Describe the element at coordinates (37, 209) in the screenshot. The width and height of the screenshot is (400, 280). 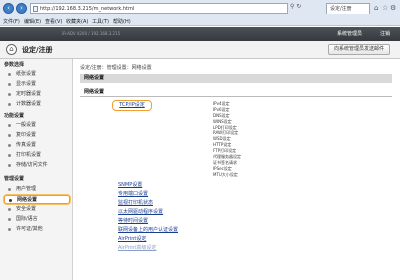
I see `sidebar-item-security: 安全设置` at that location.